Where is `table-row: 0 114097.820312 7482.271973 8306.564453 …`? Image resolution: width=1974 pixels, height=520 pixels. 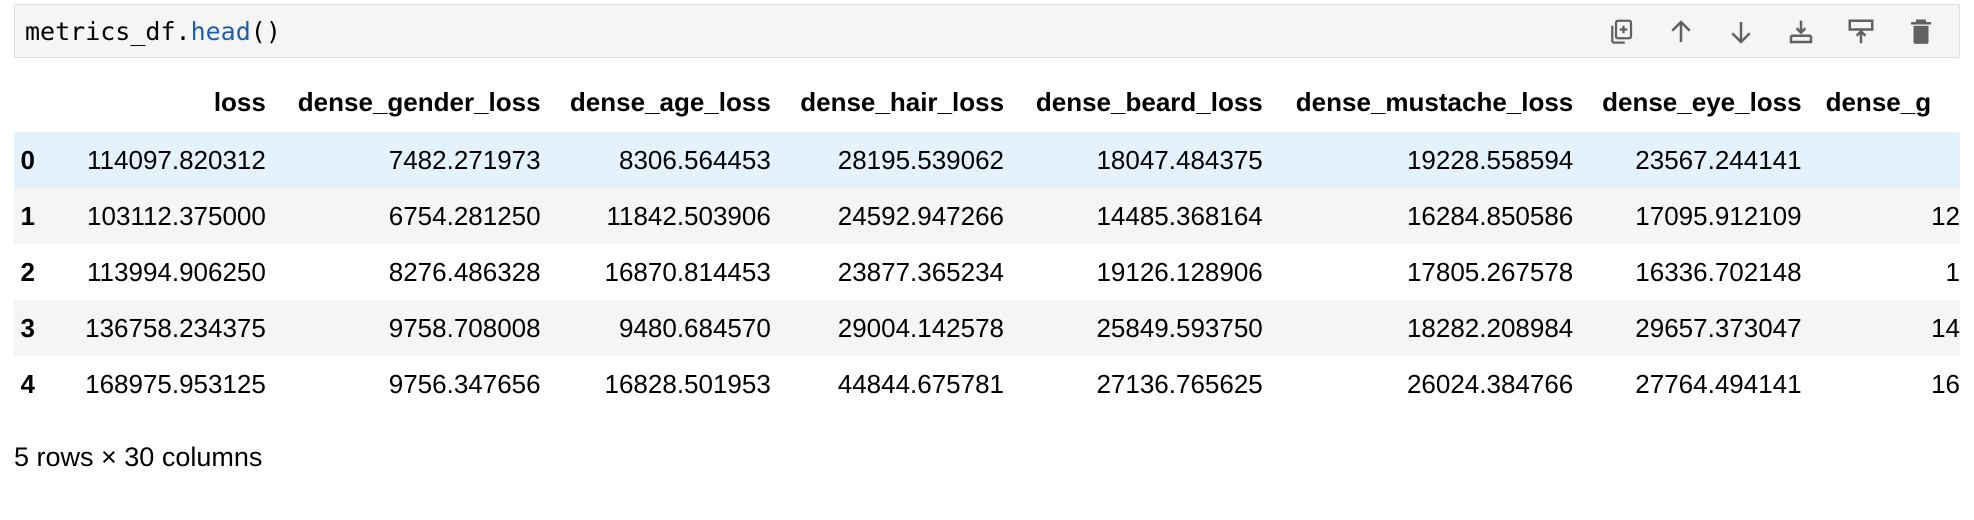 table-row: 0 114097.820312 7482.271973 8306.564453 … is located at coordinates (987, 160).